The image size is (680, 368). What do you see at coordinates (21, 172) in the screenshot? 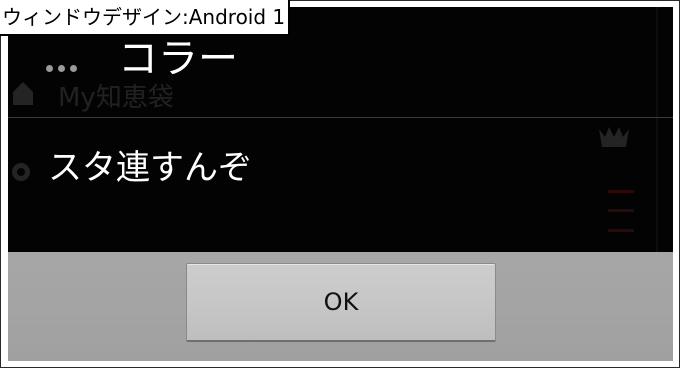
I see `gear-icon` at bounding box center [21, 172].